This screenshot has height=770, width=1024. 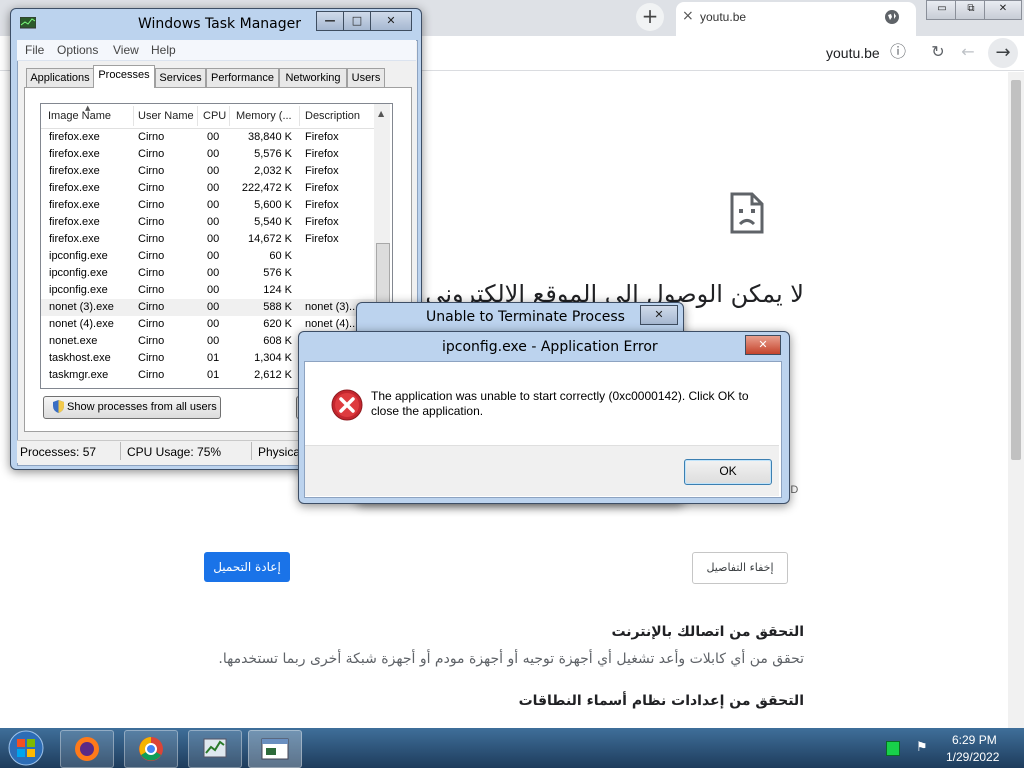 What do you see at coordinates (381, 113) in the screenshot?
I see `scroll-up-icon: ▲` at bounding box center [381, 113].